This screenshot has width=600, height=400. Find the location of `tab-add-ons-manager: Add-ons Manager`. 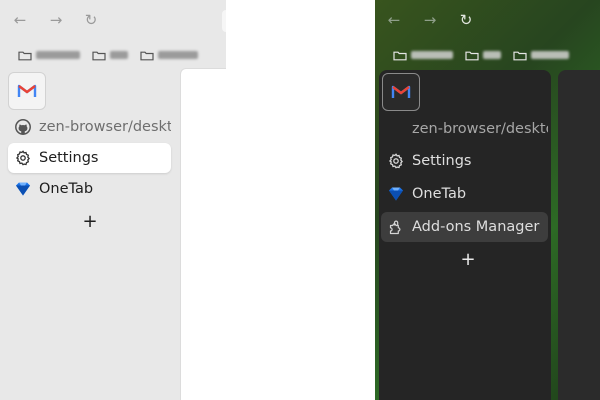

tab-add-ons-manager: Add-ons Manager is located at coordinates (464, 227).